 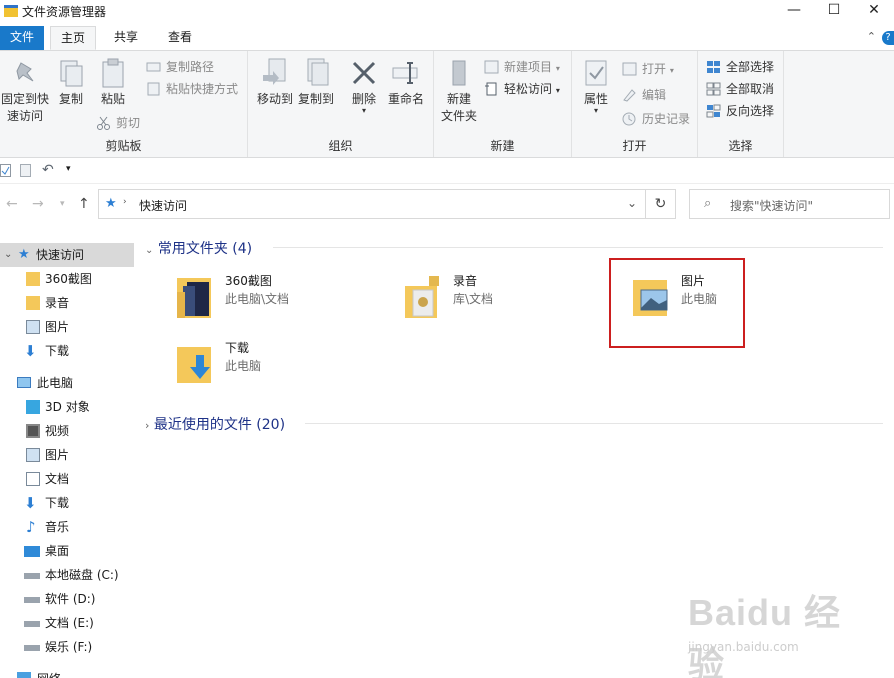 I want to click on address-box: ★ › 快速访问 ⌄, so click(x=372, y=204).